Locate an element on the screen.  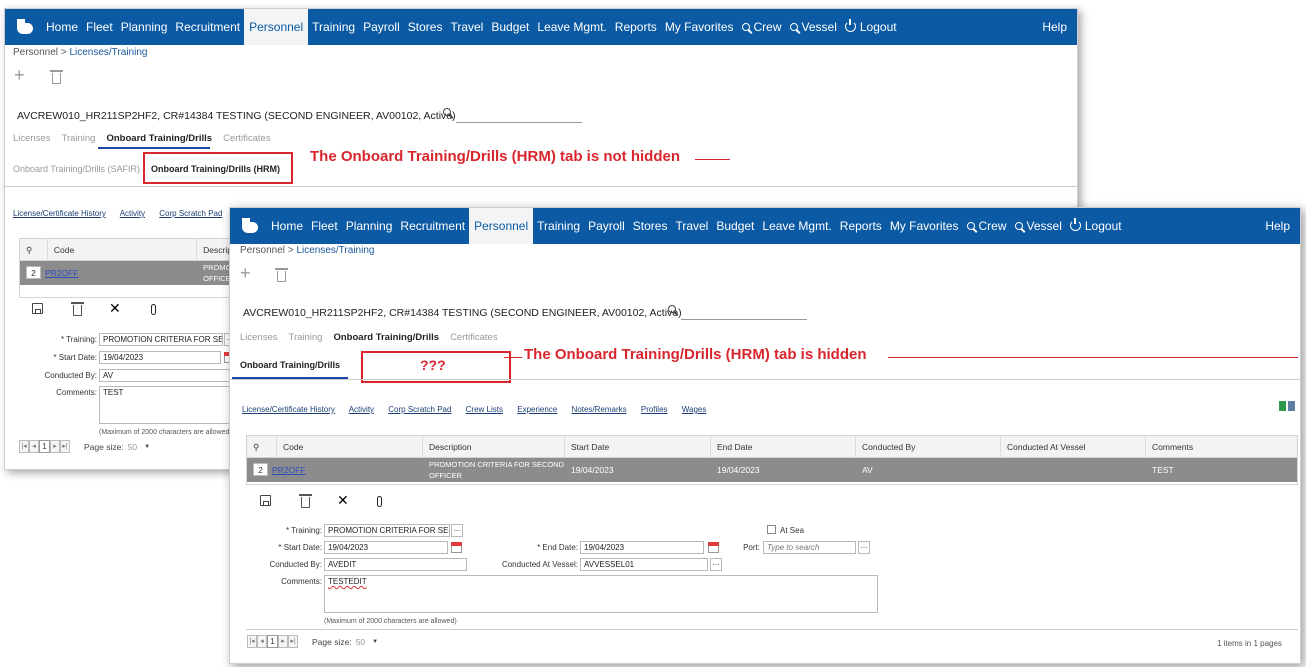
nav-home: Home is located at coordinates (62, 27).